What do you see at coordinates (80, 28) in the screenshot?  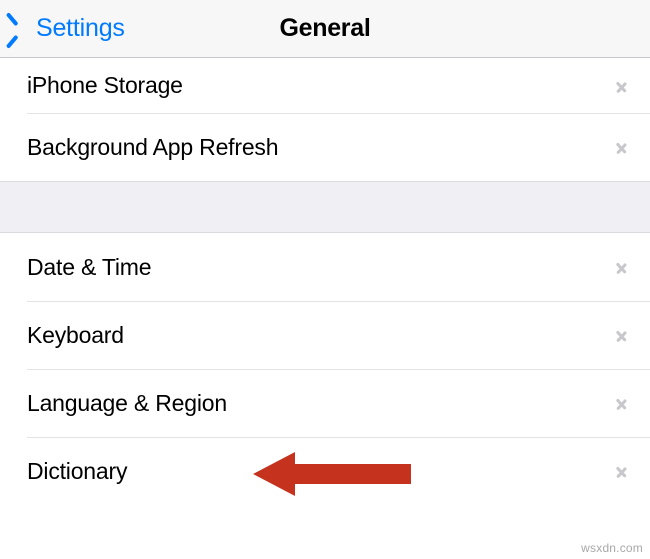 I see `back-button-label: Settings` at bounding box center [80, 28].